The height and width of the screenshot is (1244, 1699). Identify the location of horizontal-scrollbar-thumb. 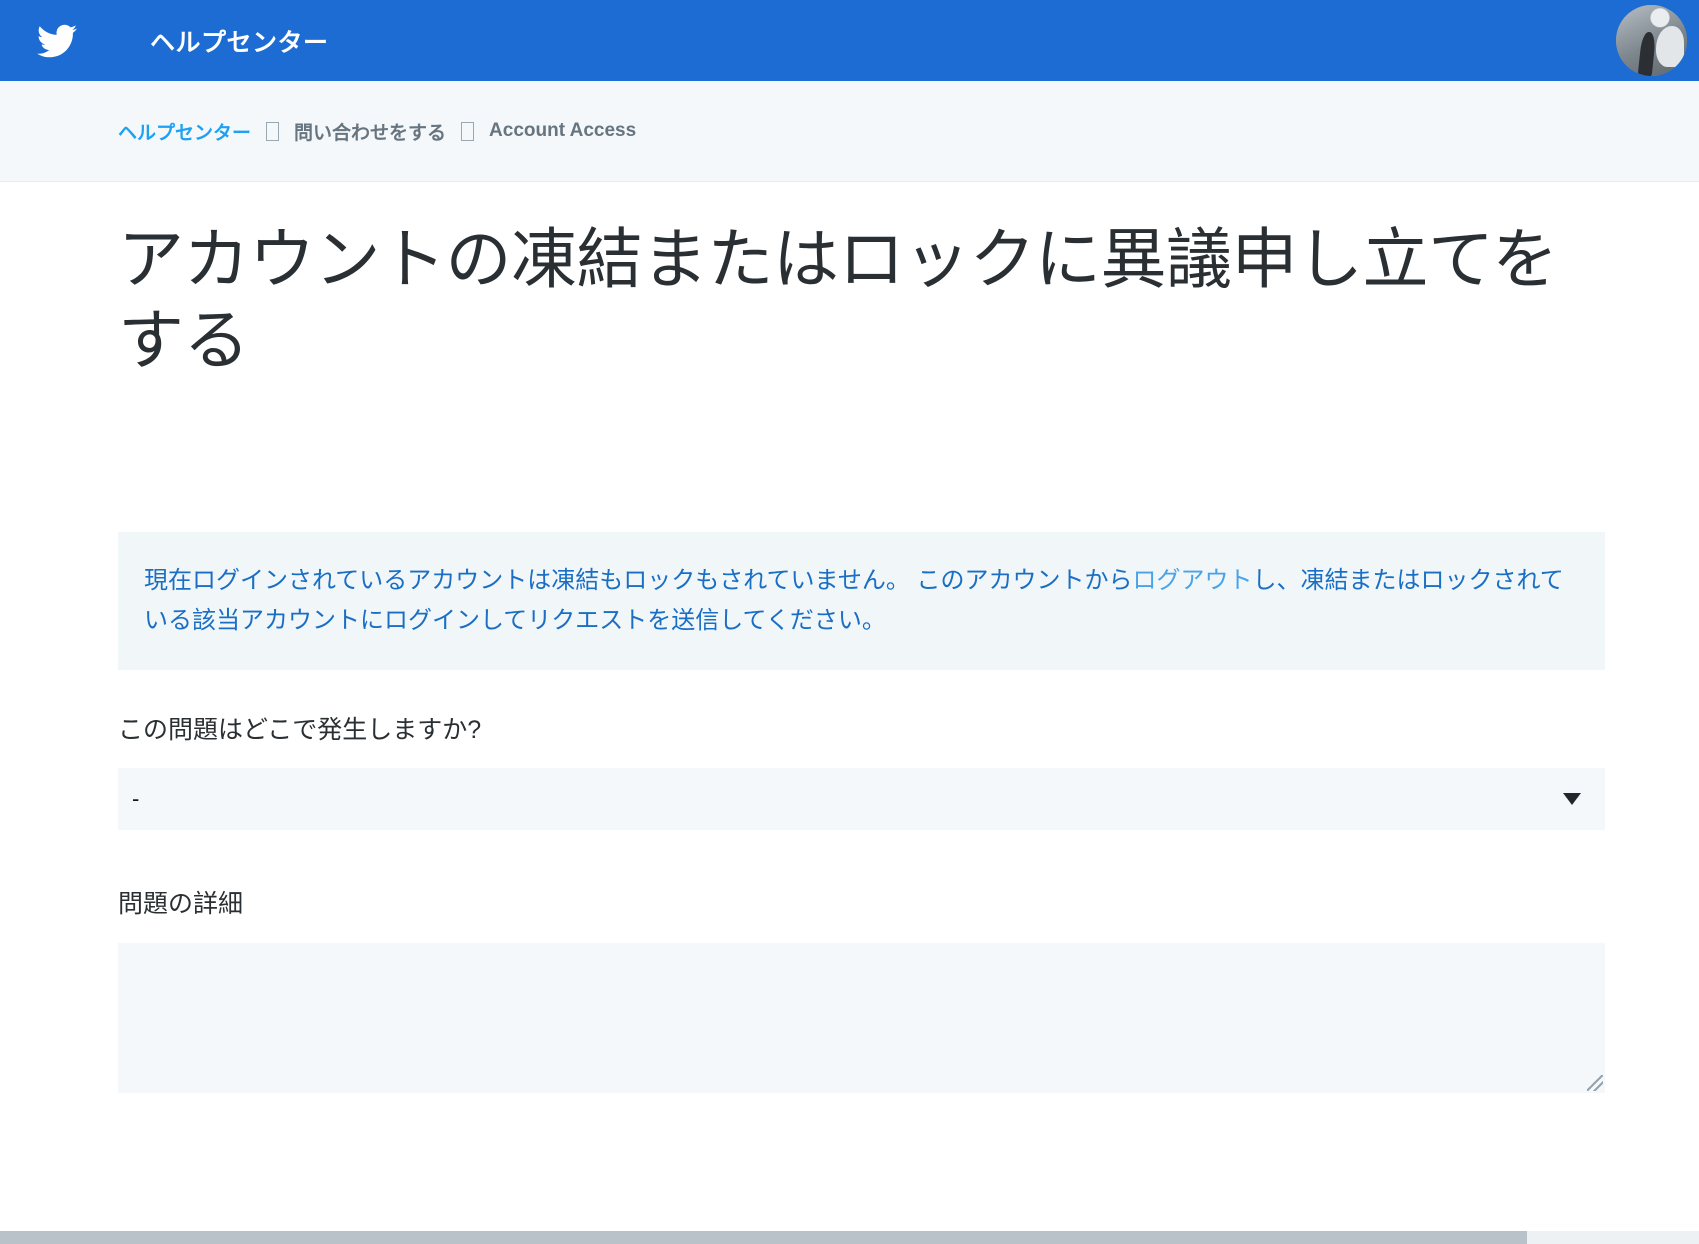
(763, 1237).